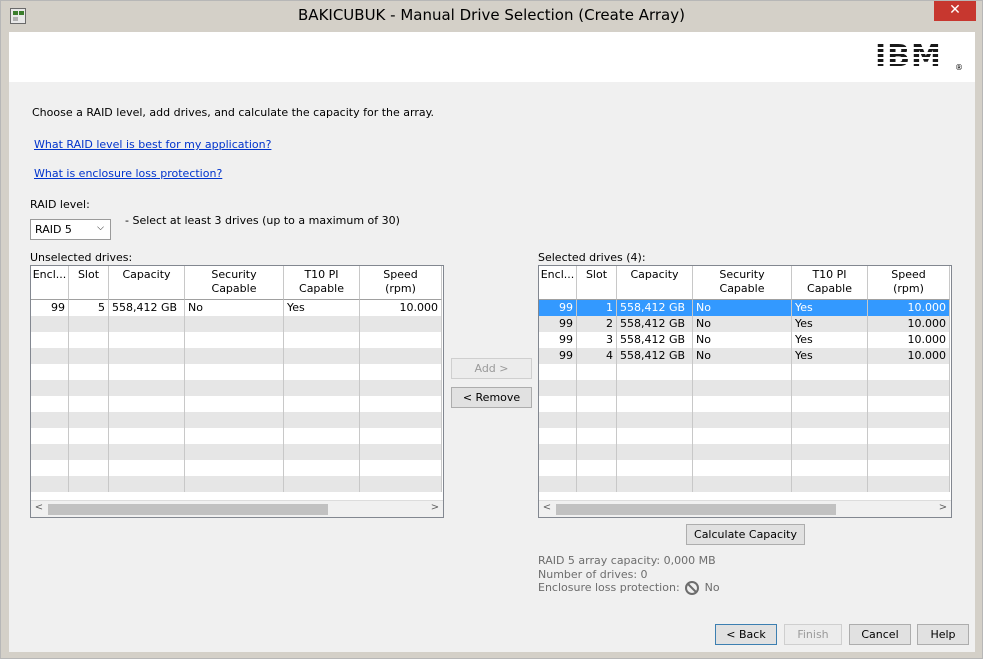  I want to click on back-button: < Back, so click(746, 634).